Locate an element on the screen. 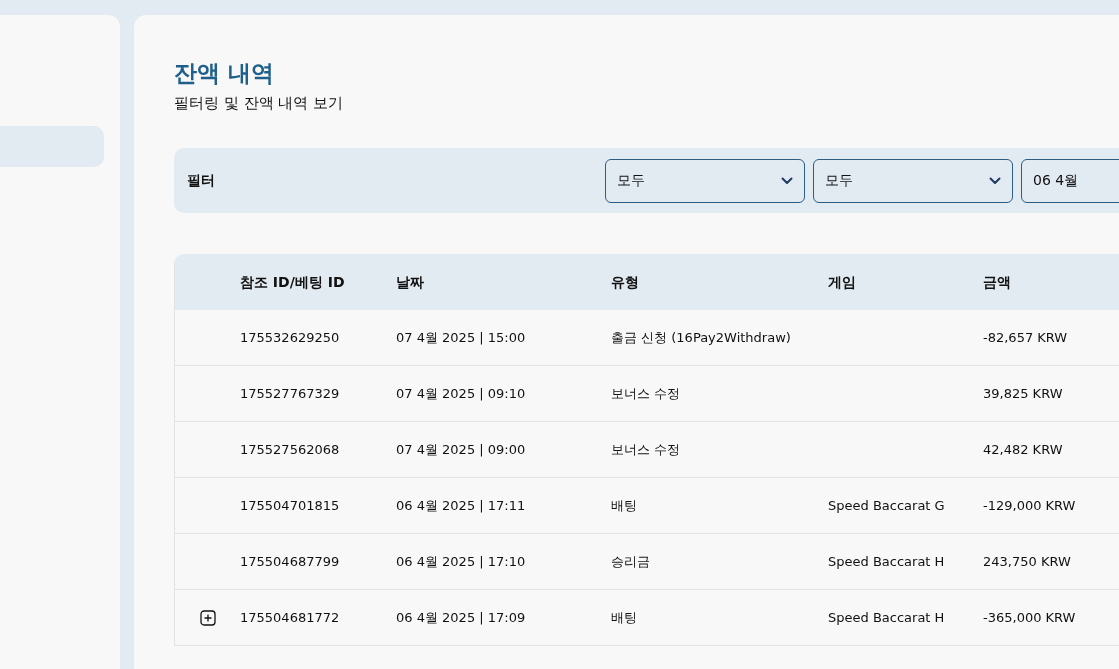  table-cell: 06 4월 2025 | 17:11 is located at coordinates (461, 505).